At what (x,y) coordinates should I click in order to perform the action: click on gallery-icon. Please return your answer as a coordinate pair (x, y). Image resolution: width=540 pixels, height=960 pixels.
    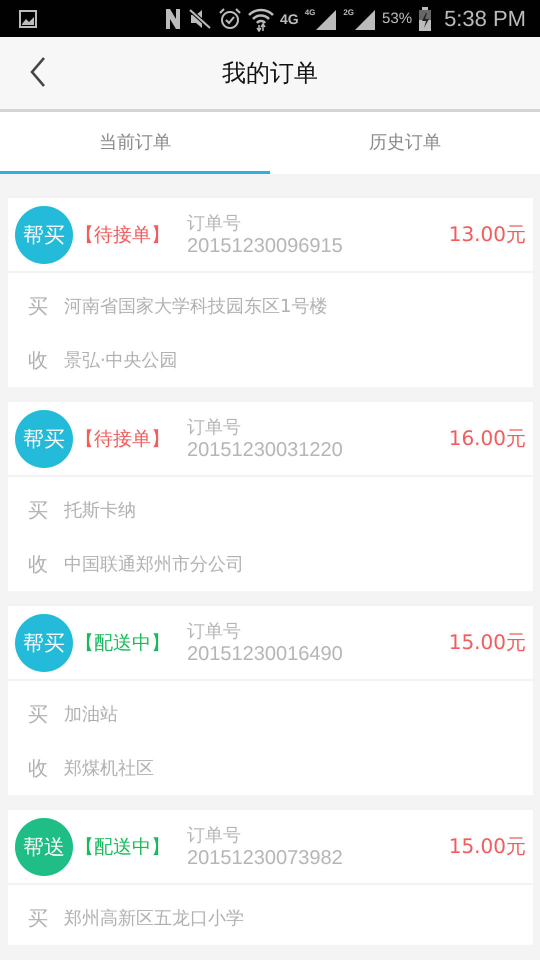
    Looking at the image, I should click on (28, 18).